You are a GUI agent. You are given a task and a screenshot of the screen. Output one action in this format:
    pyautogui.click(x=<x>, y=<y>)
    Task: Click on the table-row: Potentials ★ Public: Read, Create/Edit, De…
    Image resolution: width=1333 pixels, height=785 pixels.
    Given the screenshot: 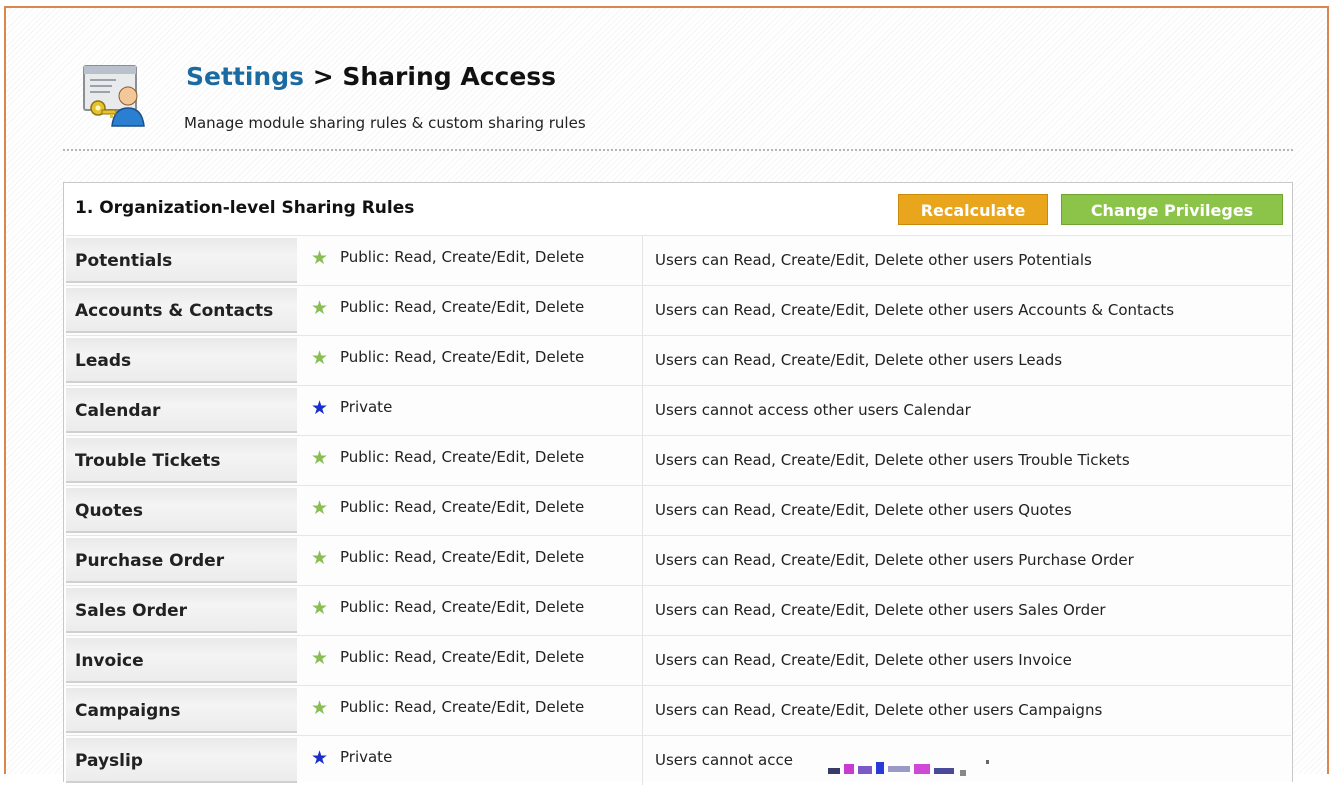 What is the action you would take?
    pyautogui.click(x=678, y=260)
    